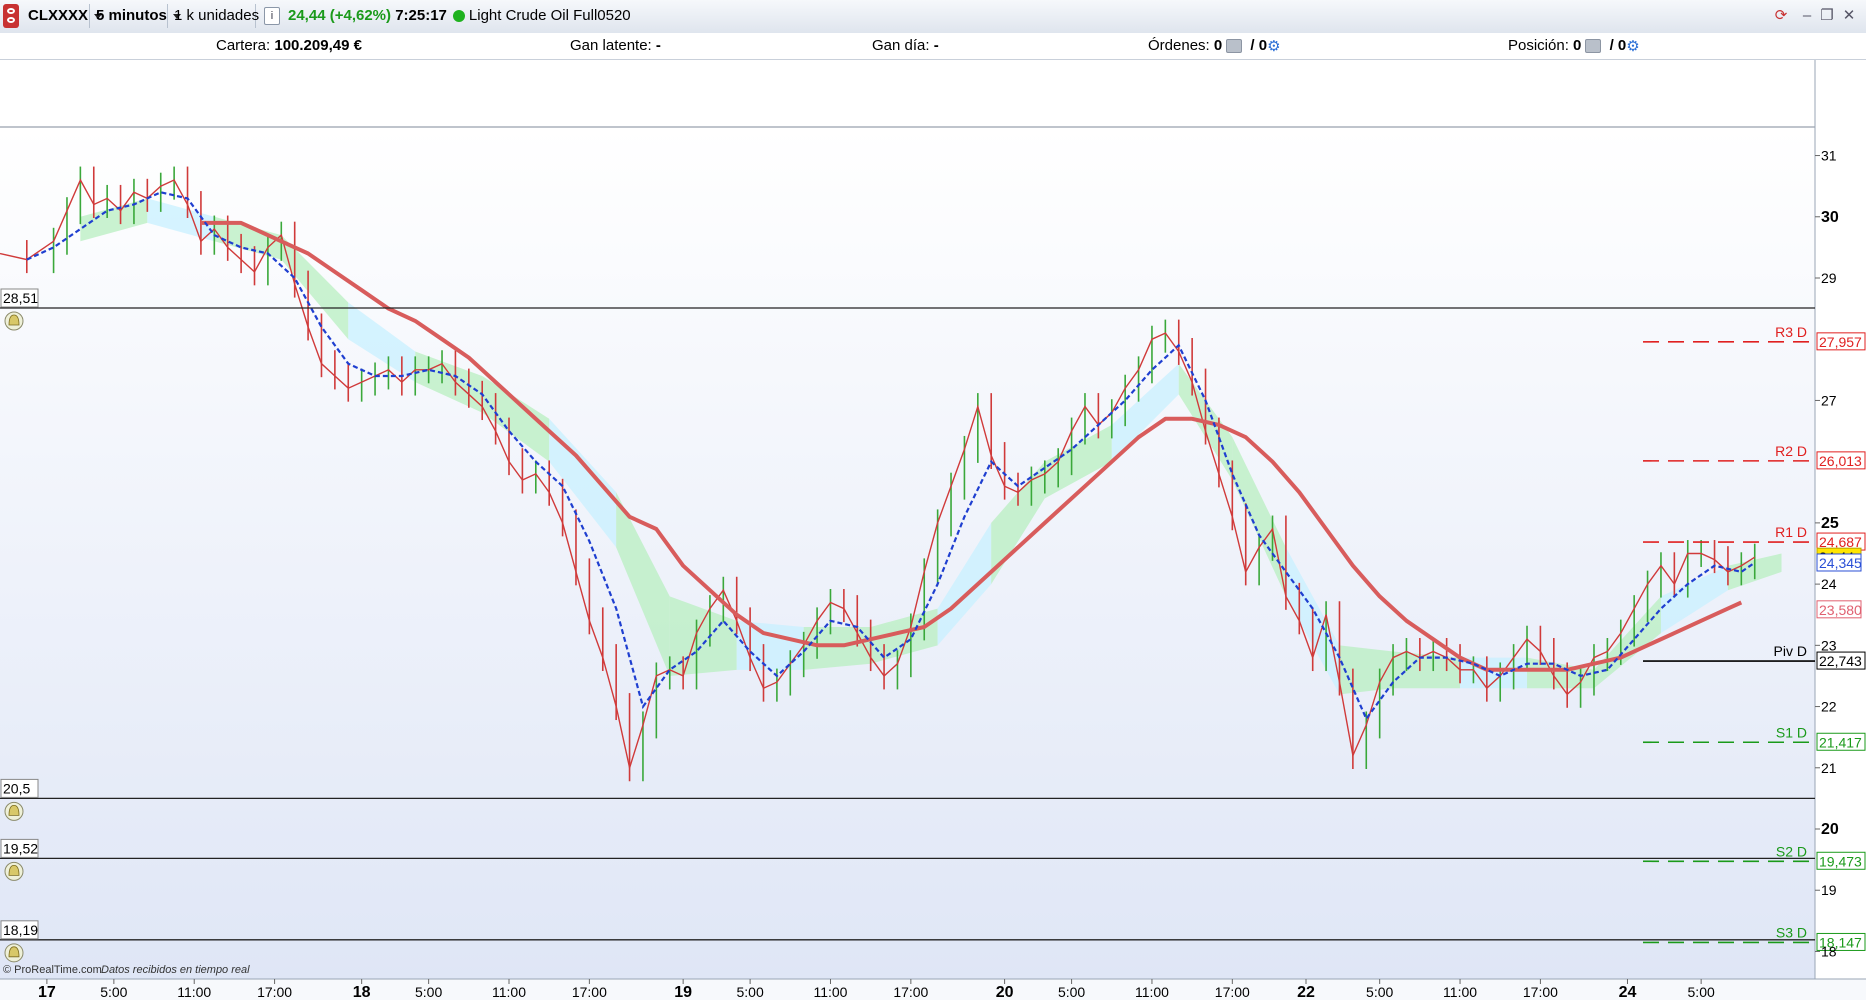  Describe the element at coordinates (1628, 992) in the screenshot. I see `x-tick-label: 24` at that location.